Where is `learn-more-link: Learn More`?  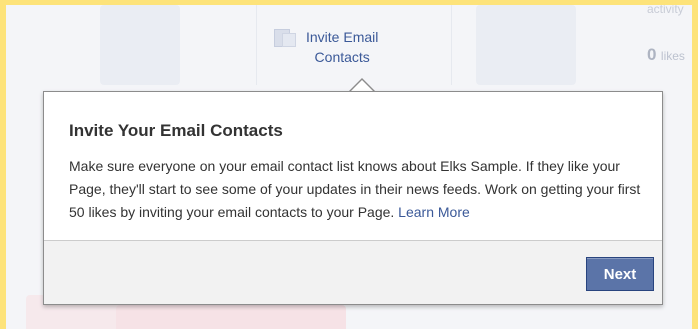
learn-more-link: Learn More is located at coordinates (434, 212).